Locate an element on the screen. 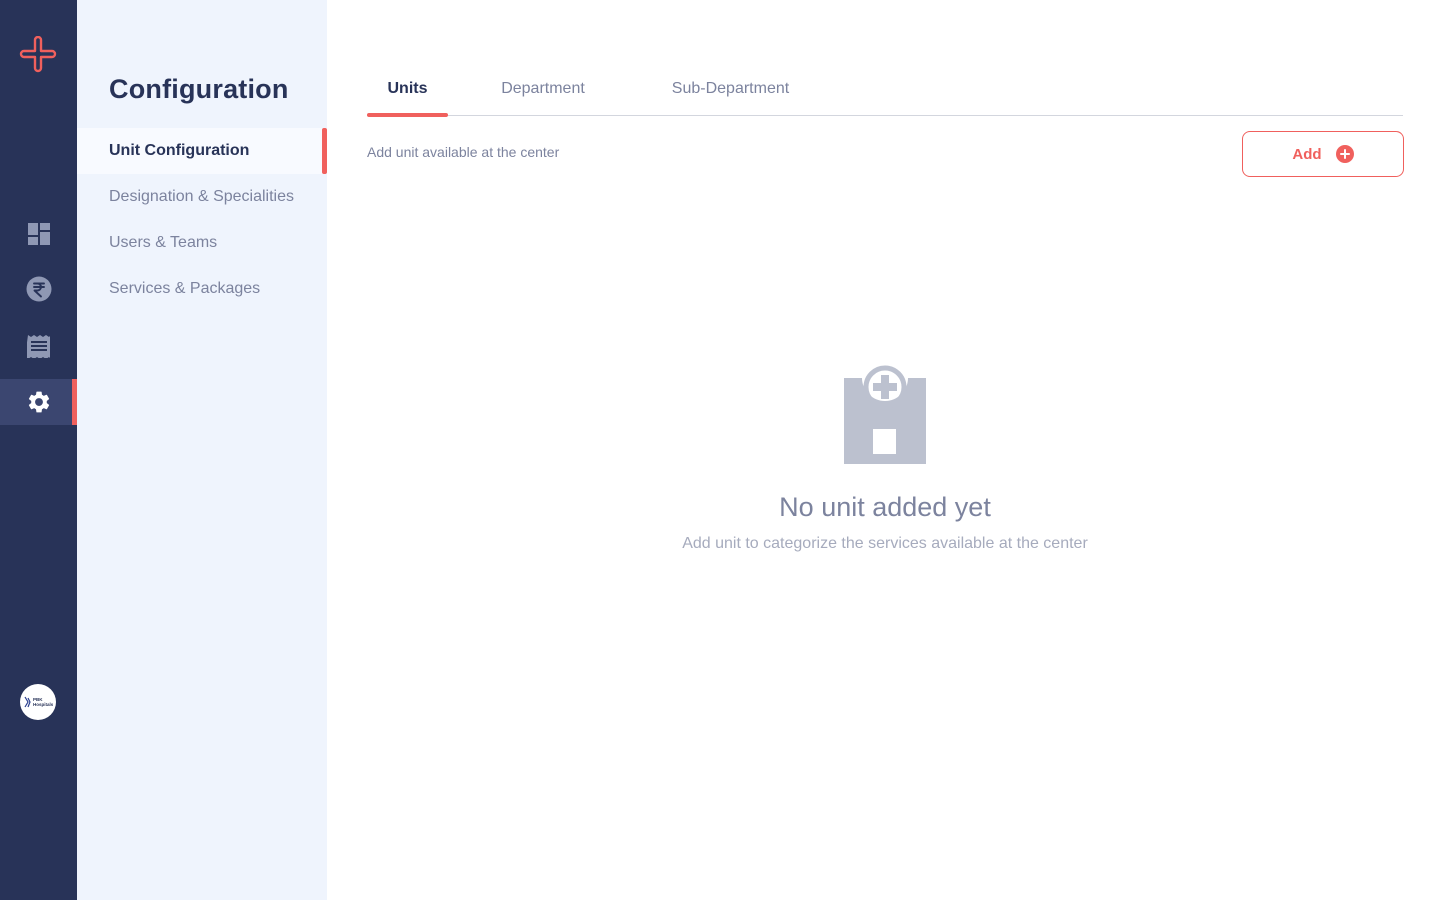 The image size is (1440, 900). svg-text: Hospitals is located at coordinates (43, 704).